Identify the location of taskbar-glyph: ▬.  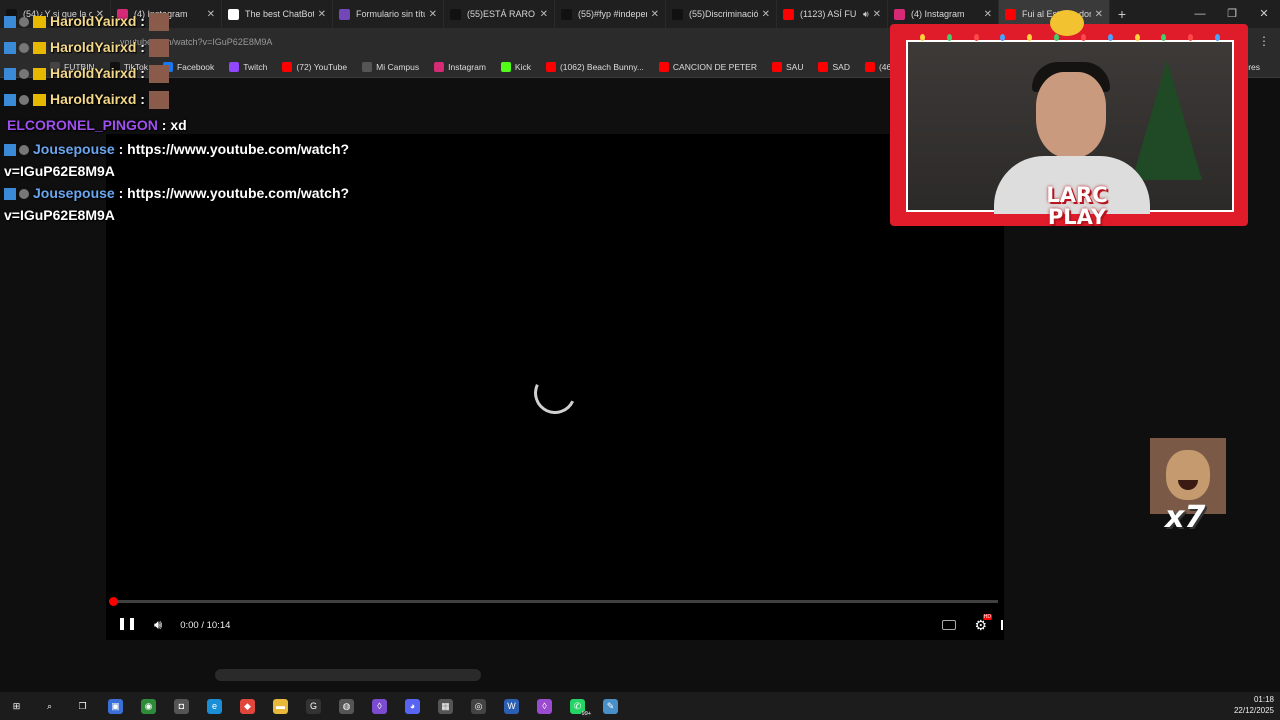
(280, 706).